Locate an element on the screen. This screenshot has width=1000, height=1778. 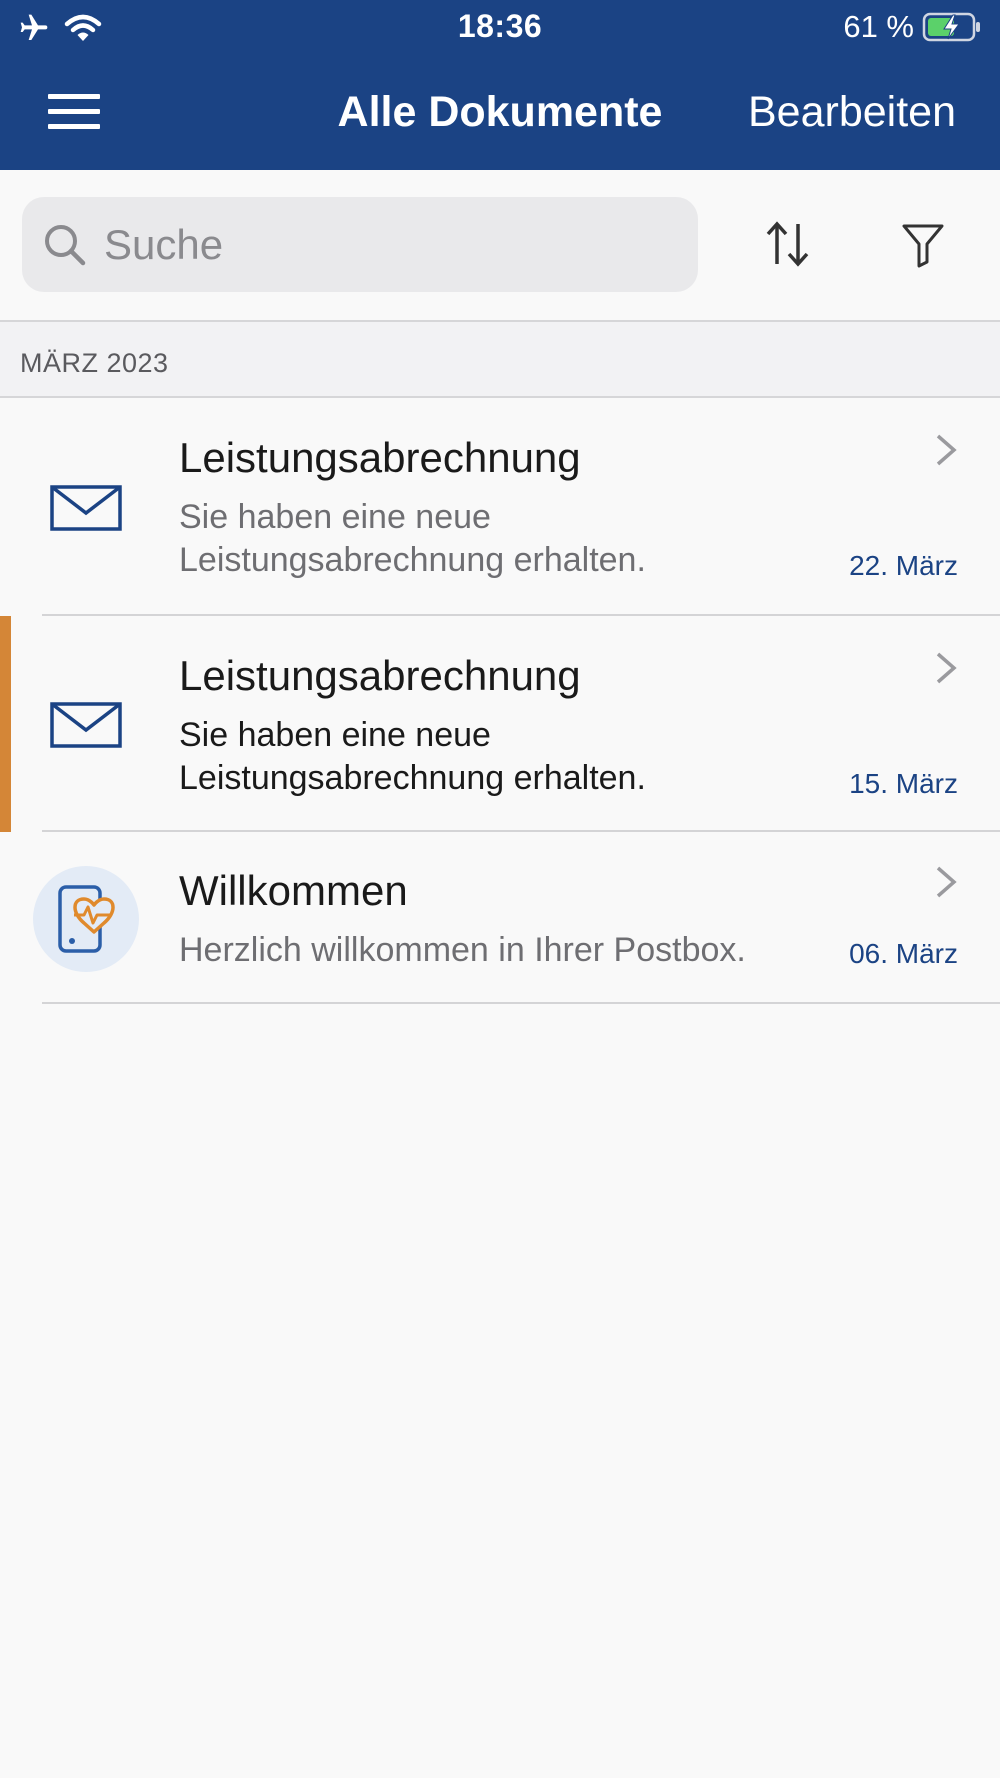
status-right: 61 % is located at coordinates (912, 27).